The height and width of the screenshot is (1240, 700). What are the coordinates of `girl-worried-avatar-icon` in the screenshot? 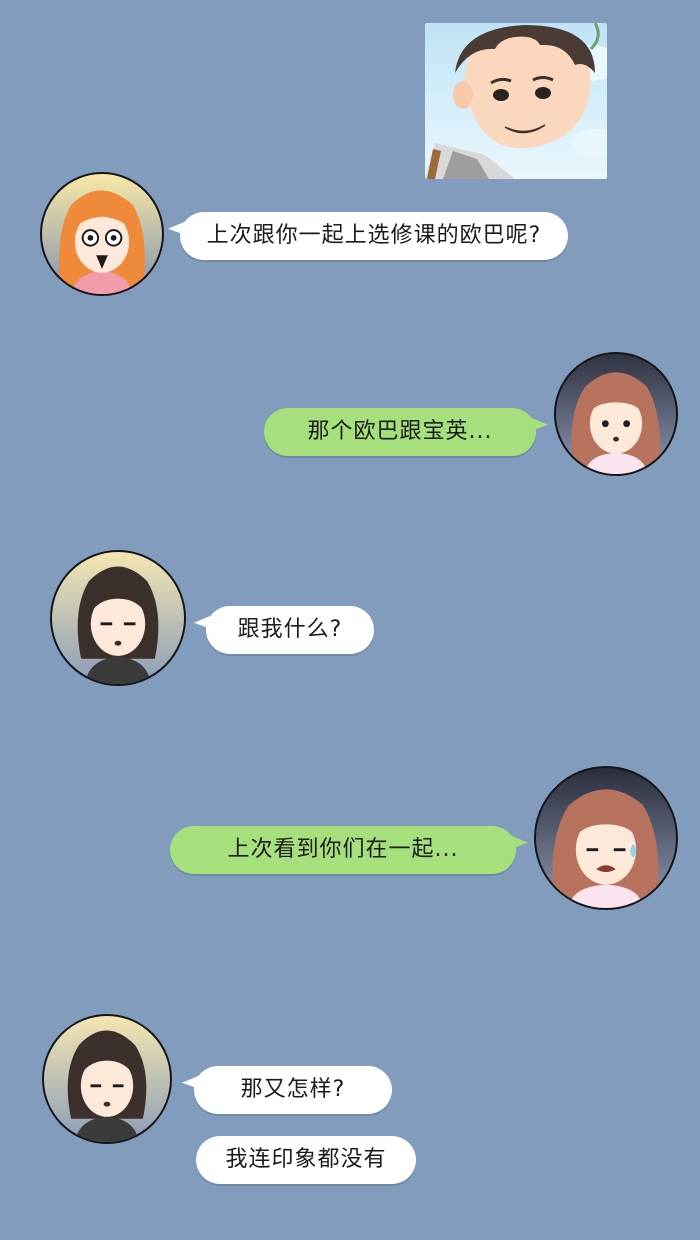 It's located at (616, 423).